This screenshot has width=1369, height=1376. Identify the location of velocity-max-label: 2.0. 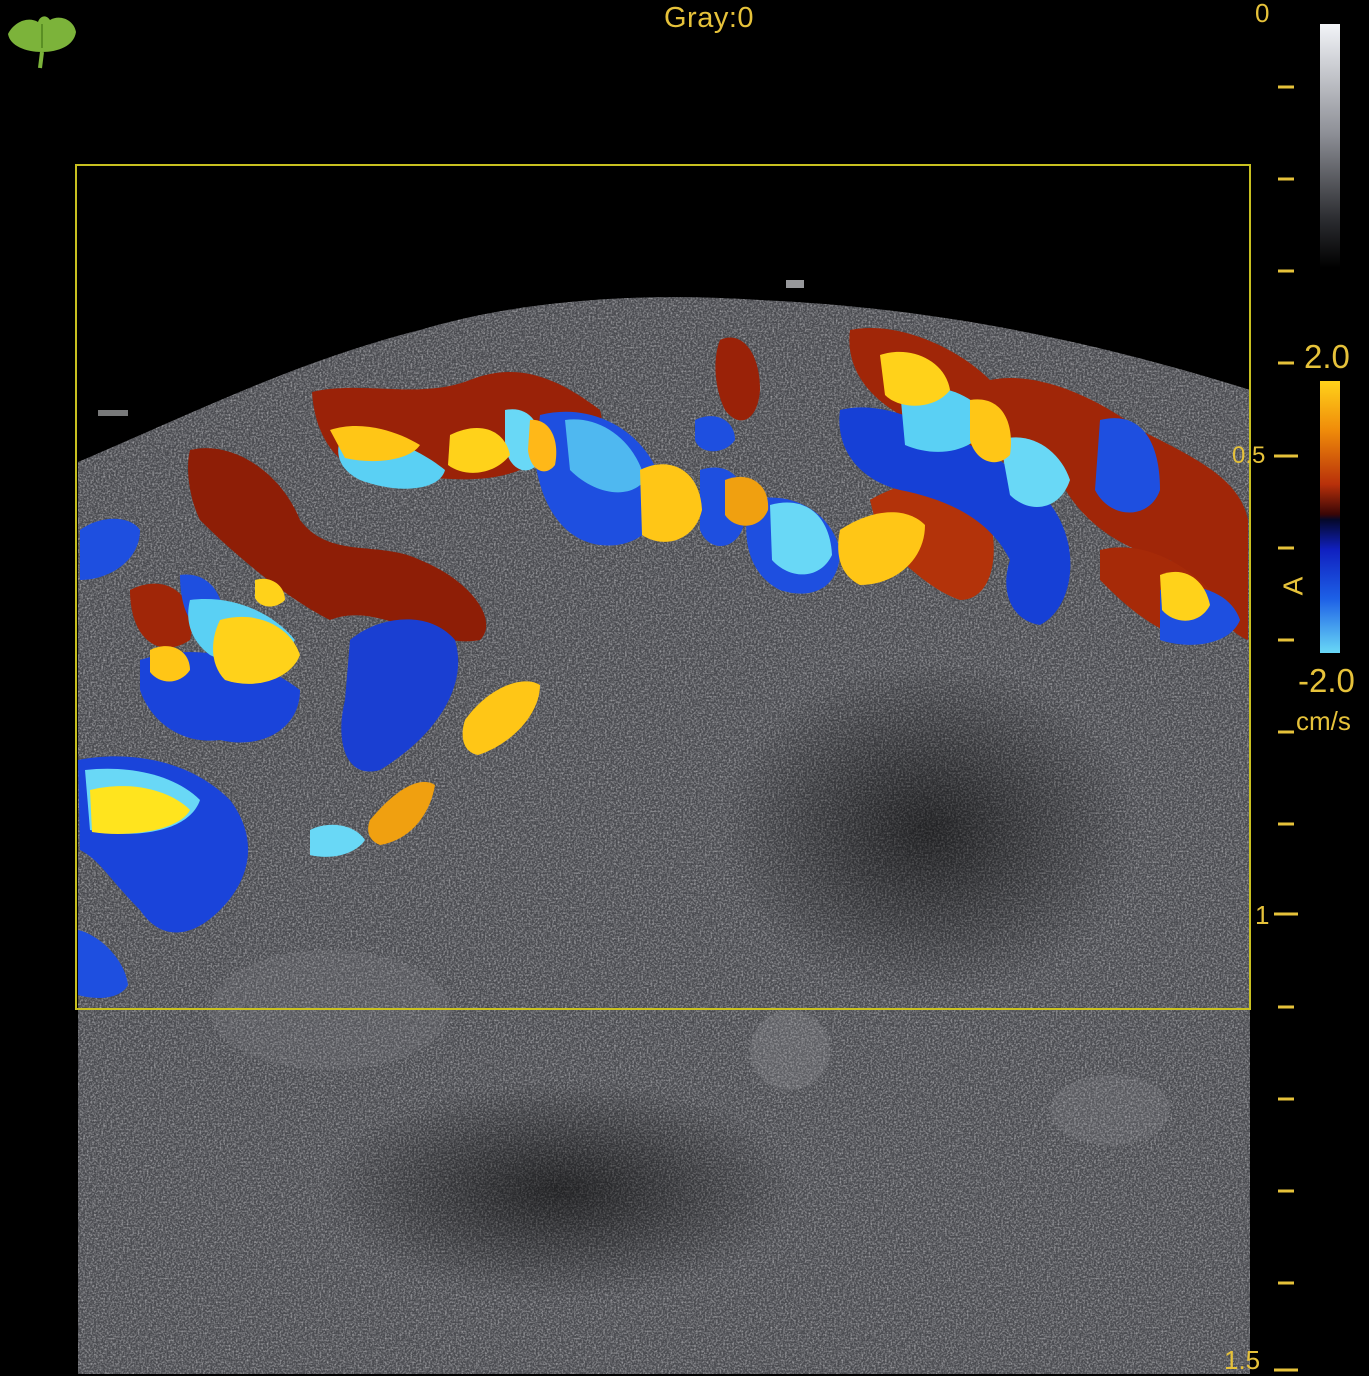
(1327, 356).